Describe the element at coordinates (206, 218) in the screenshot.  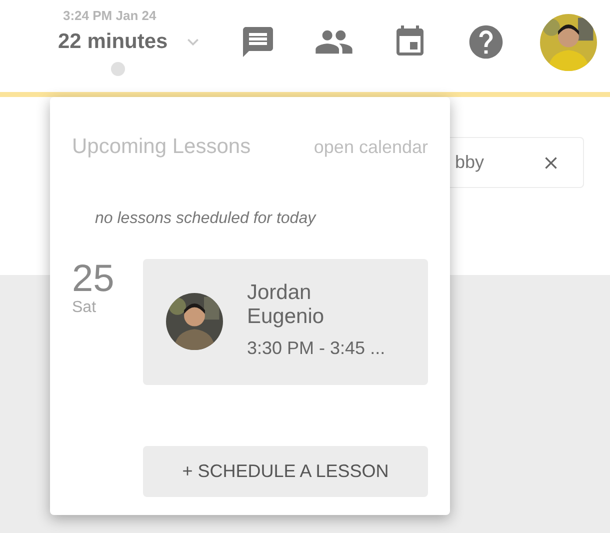
I see `empty-note: no lessons scheduled for today` at that location.